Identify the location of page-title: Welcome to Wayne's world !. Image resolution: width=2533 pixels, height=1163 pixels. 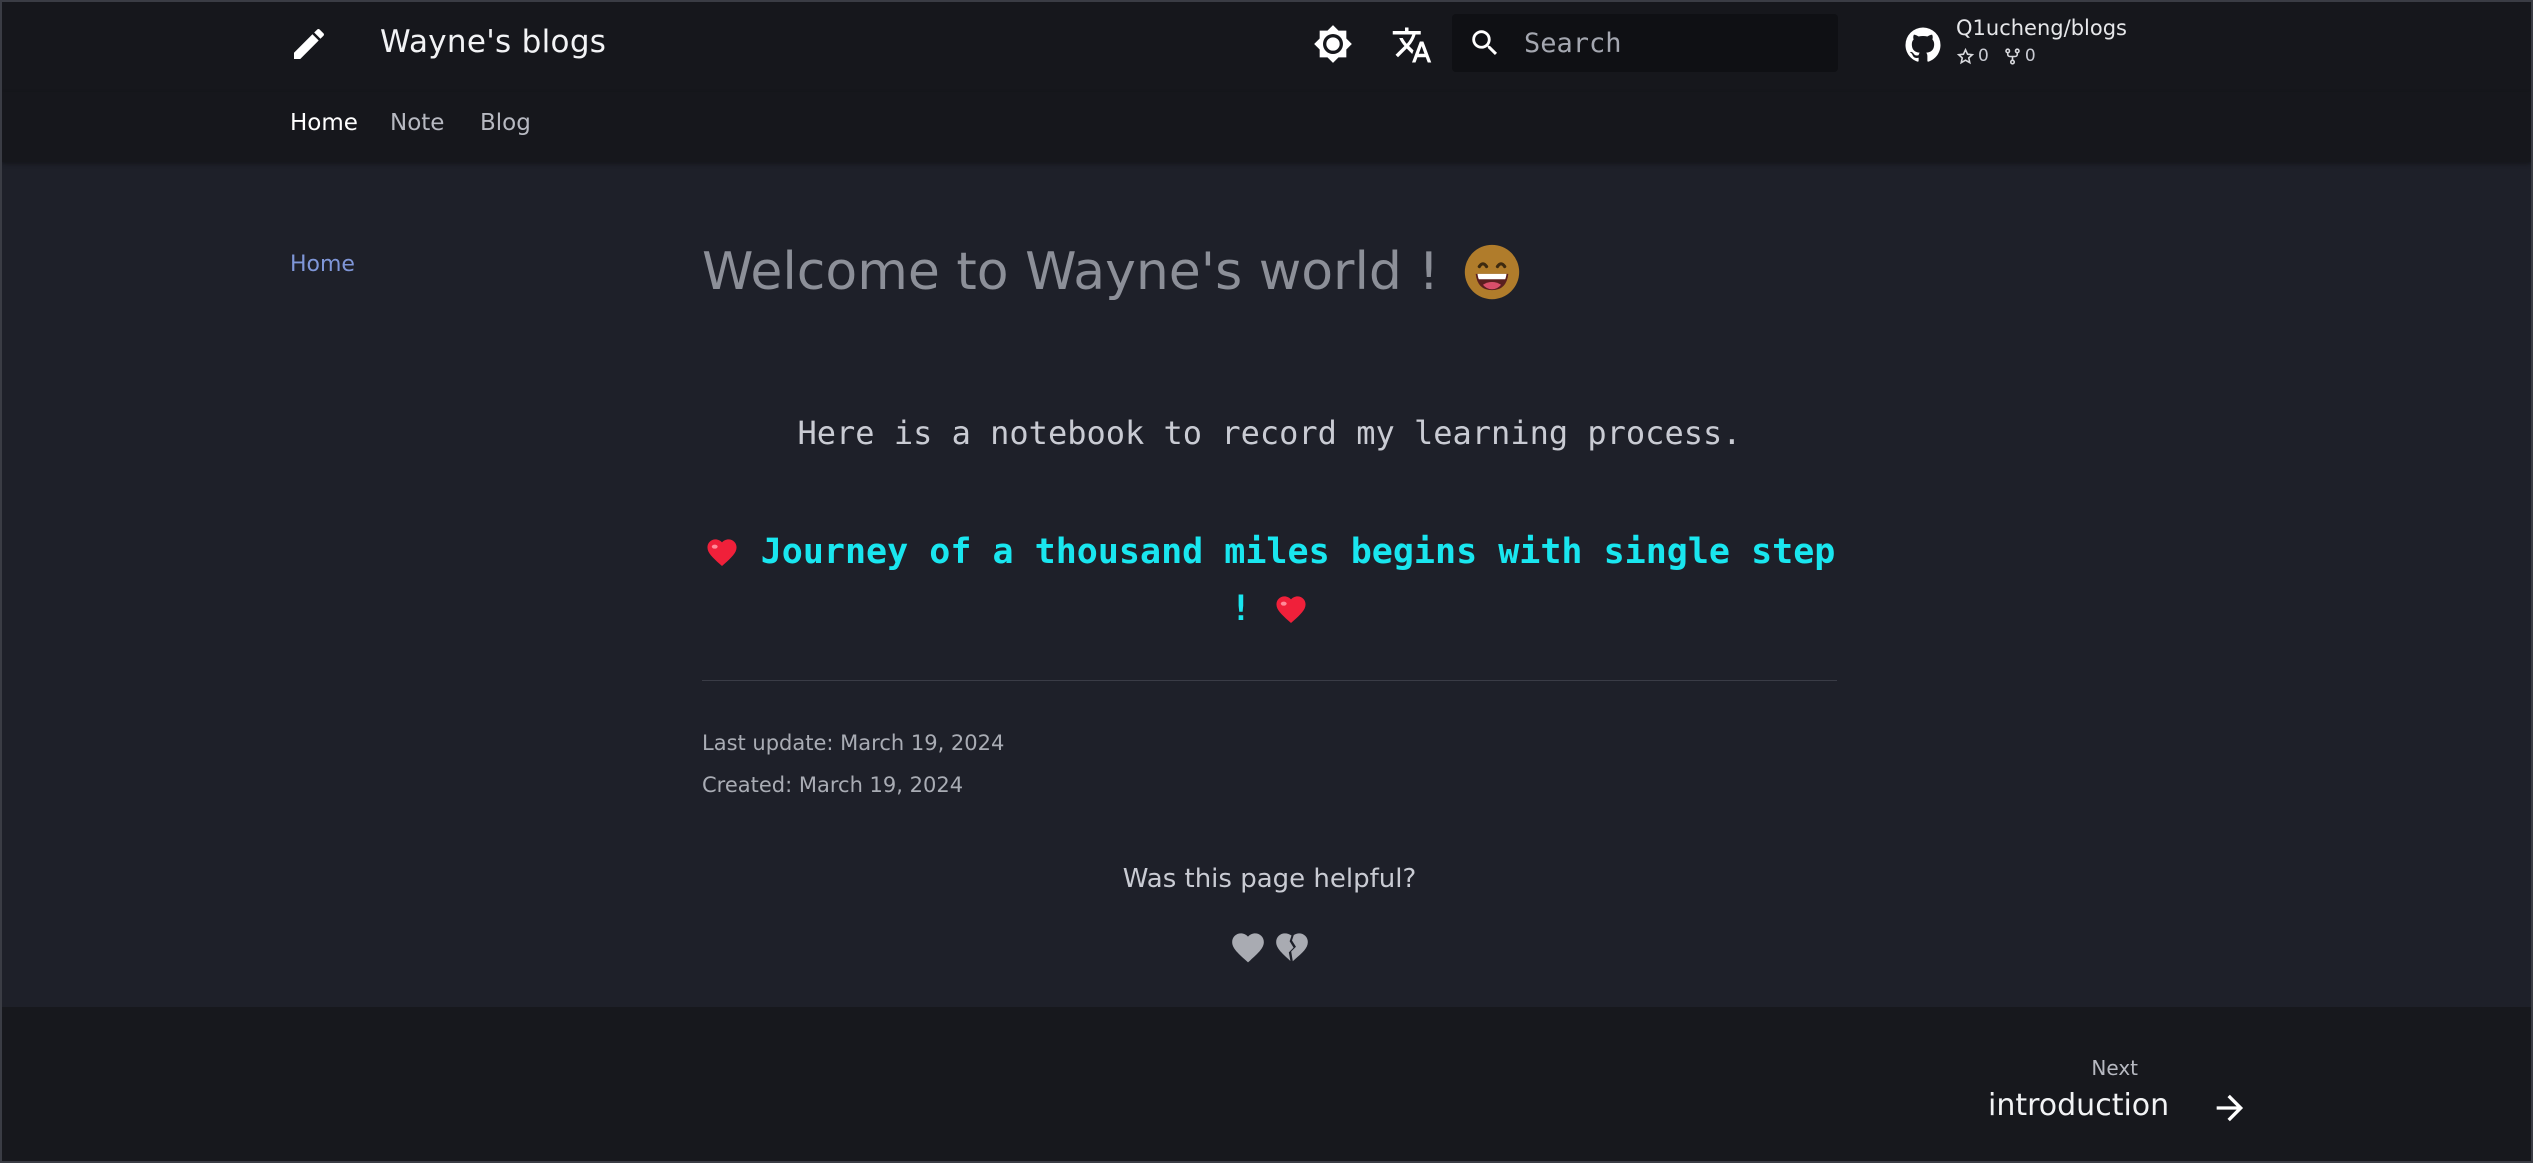
(1111, 272).